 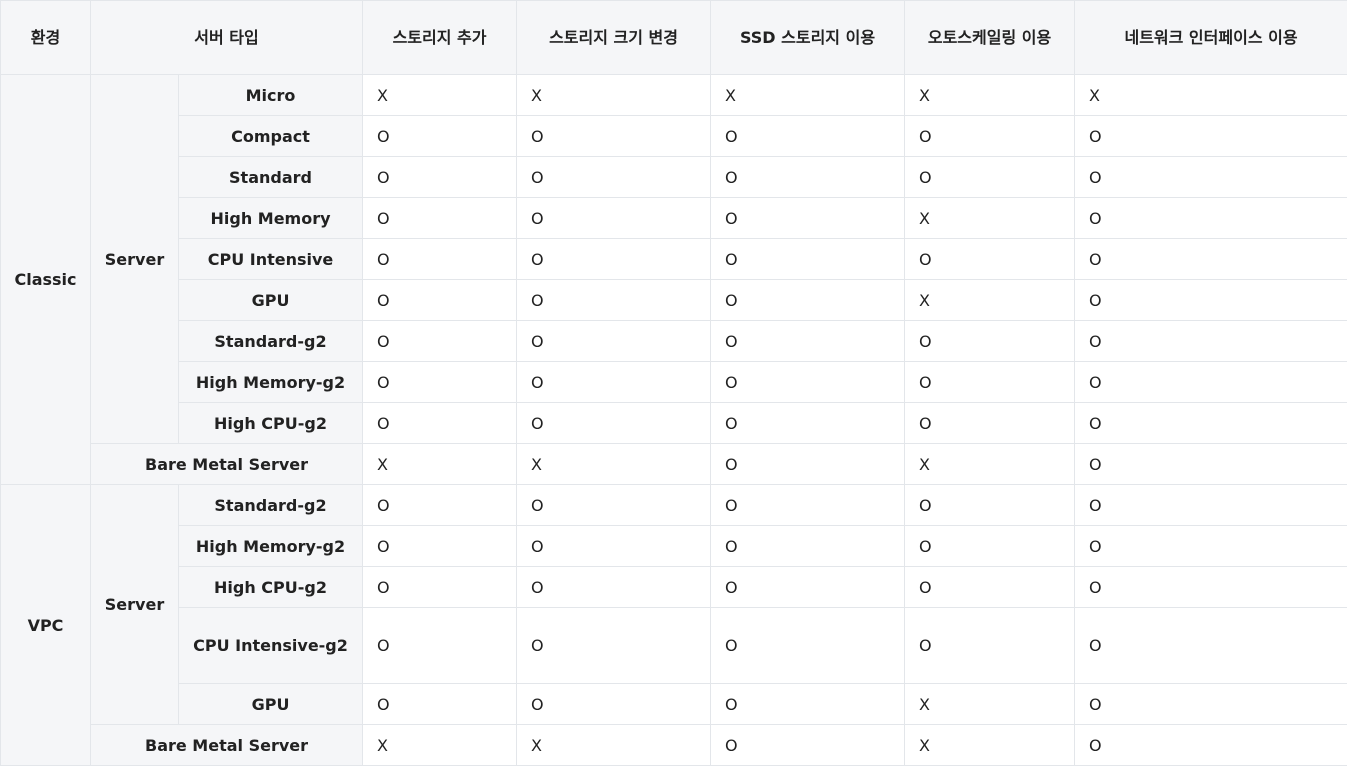 I want to click on server-type-cell: Micro, so click(x=270, y=95).